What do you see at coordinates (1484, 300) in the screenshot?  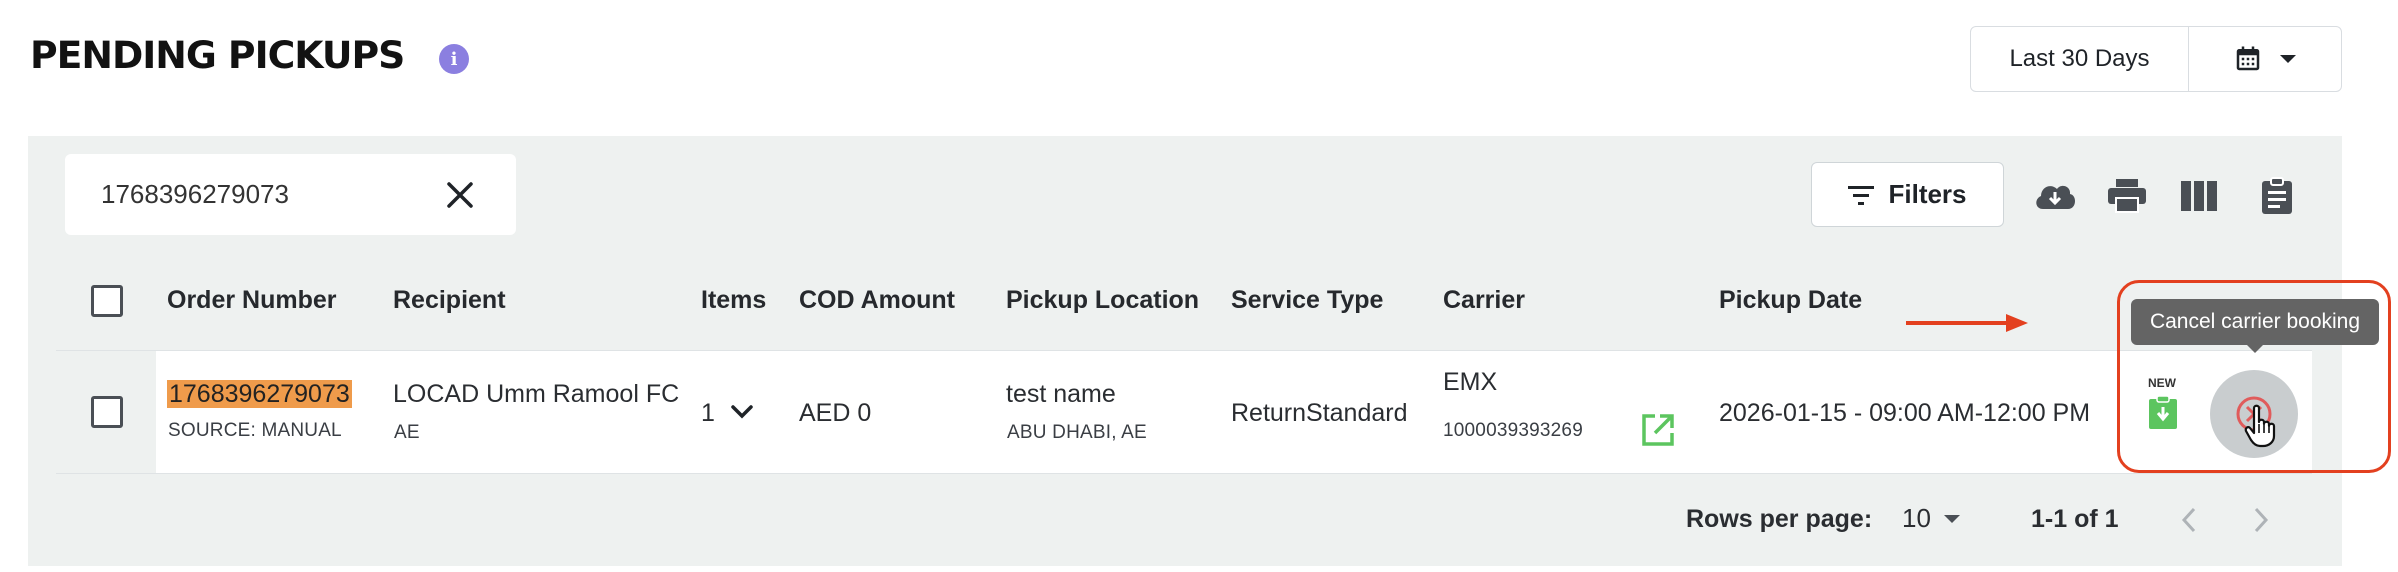 I see `column-header-carrier: Carrier` at bounding box center [1484, 300].